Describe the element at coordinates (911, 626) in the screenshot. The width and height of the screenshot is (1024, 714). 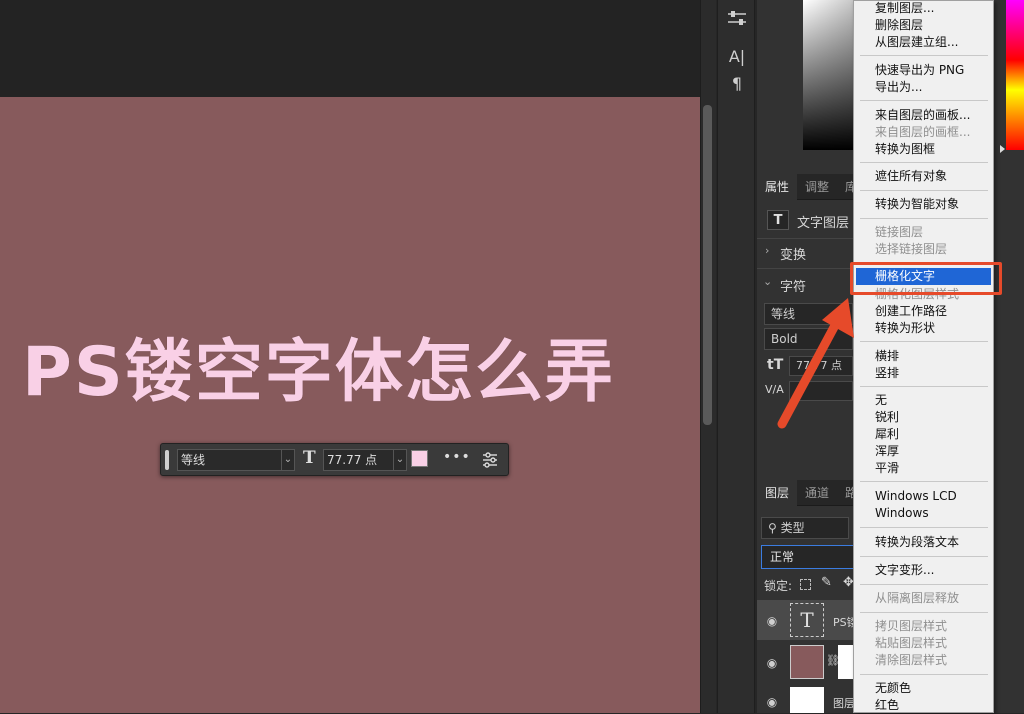
I see `menu-item-copy-layer-style: 拷贝图层样式` at that location.